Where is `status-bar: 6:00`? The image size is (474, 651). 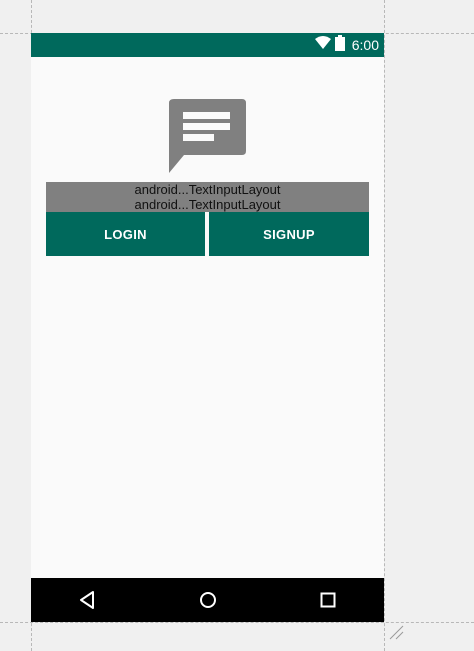 status-bar: 6:00 is located at coordinates (207, 45).